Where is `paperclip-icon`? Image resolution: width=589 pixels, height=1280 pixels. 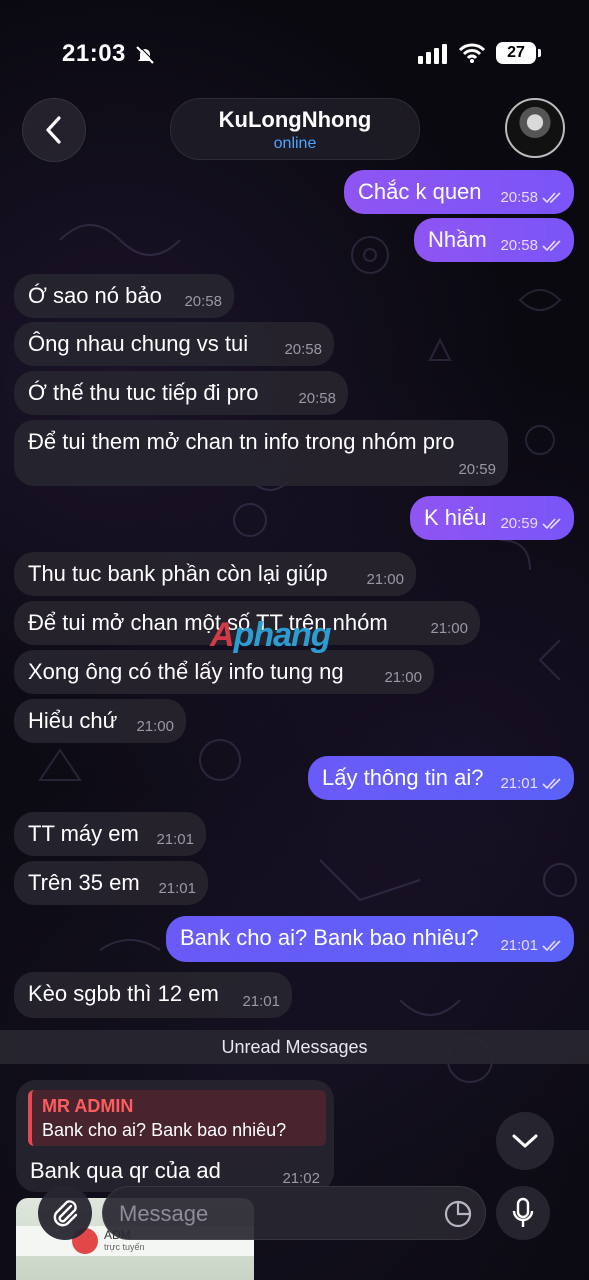
paperclip-icon is located at coordinates (65, 1213).